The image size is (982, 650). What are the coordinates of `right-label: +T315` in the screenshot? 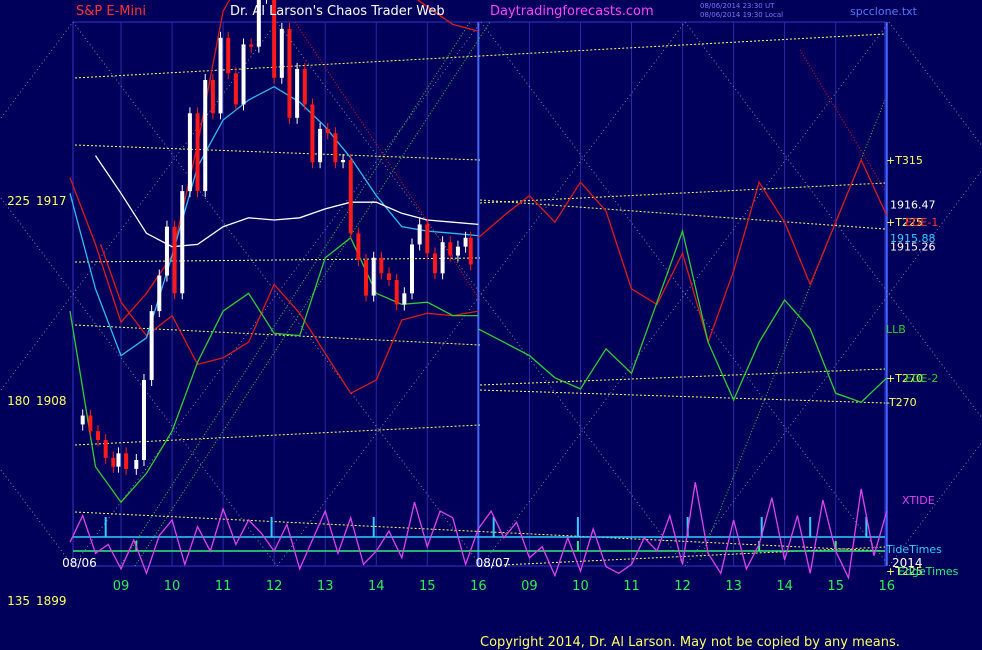 It's located at (904, 160).